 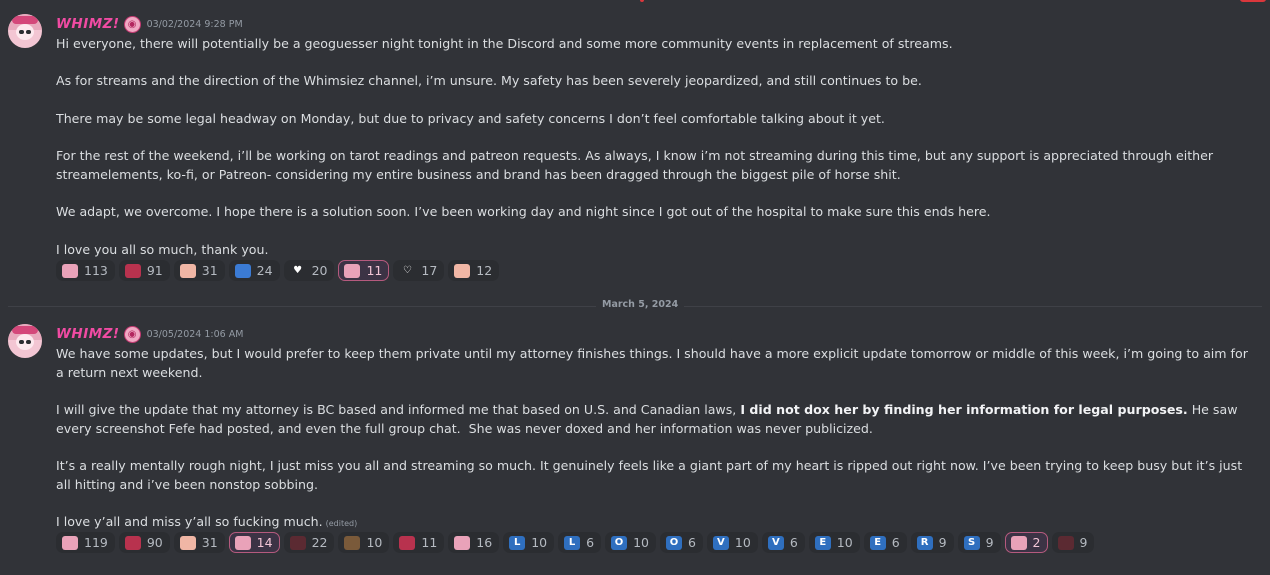 I want to click on reaction: E6, so click(x=885, y=542).